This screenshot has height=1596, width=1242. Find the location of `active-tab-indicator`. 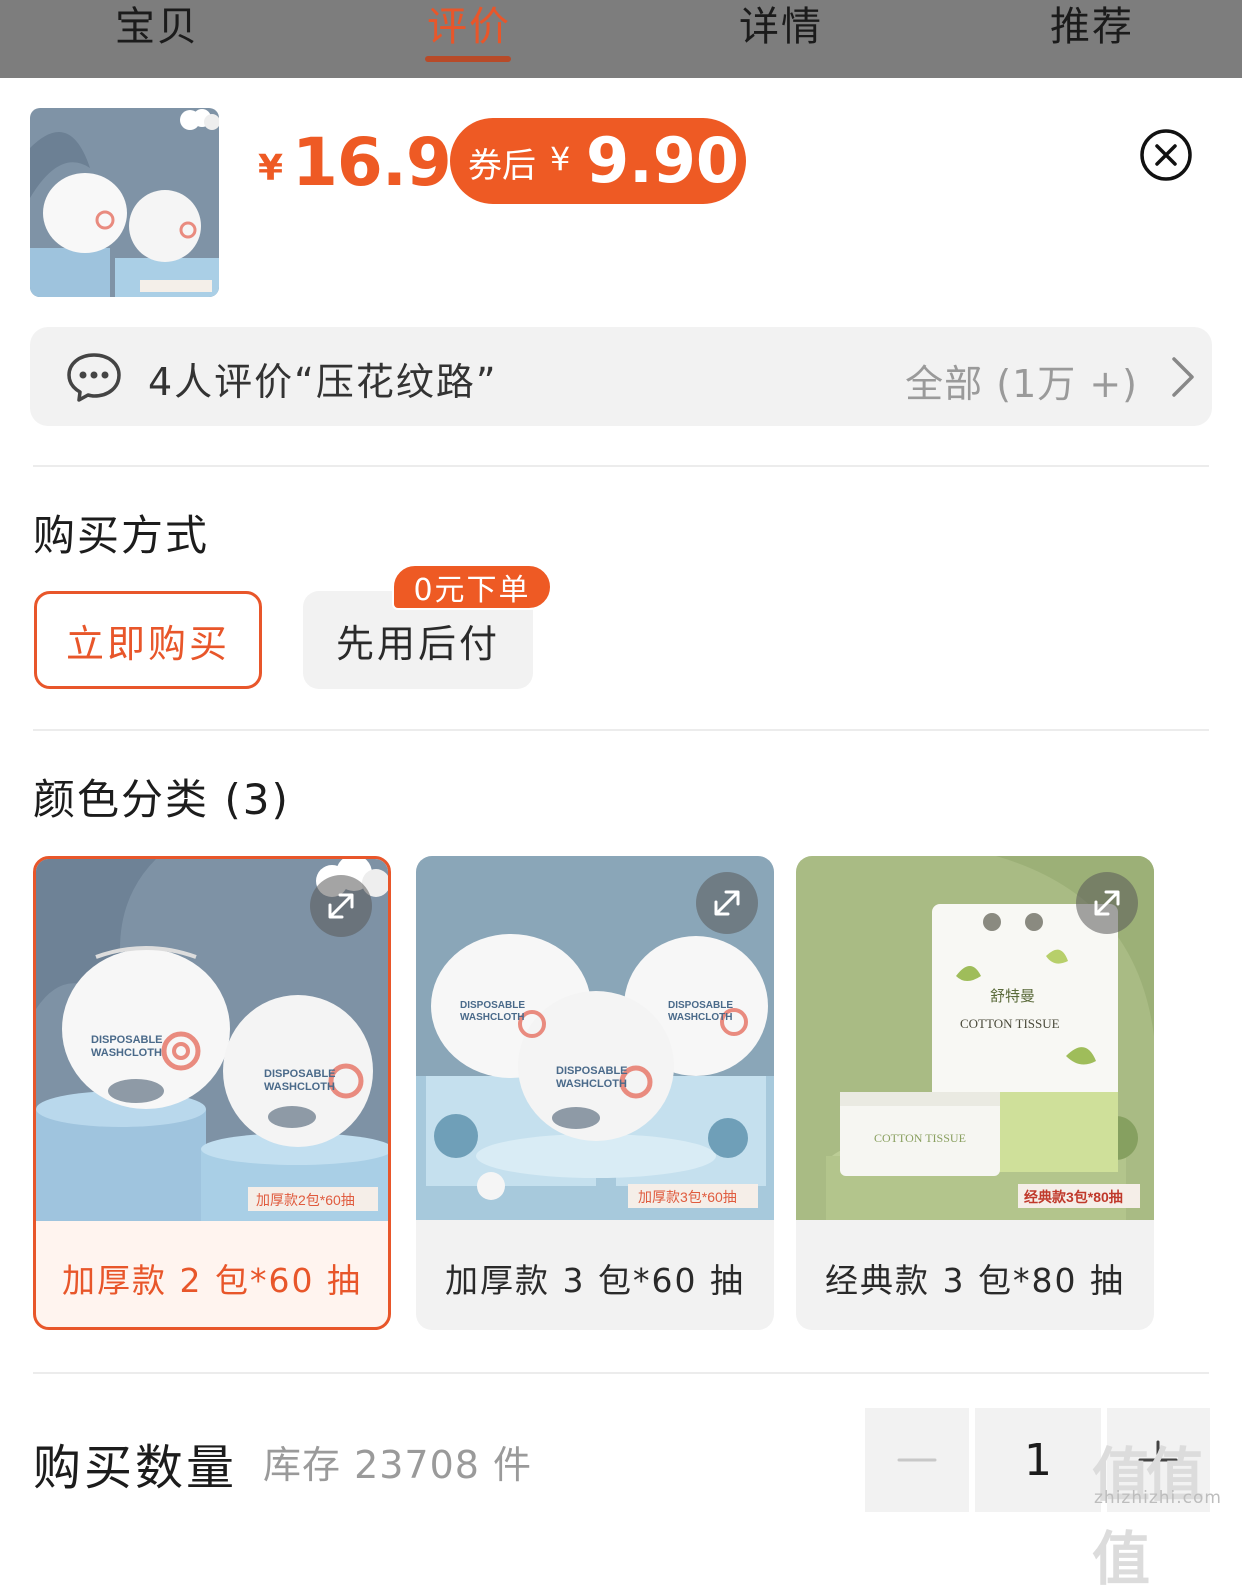

active-tab-indicator is located at coordinates (468, 59).